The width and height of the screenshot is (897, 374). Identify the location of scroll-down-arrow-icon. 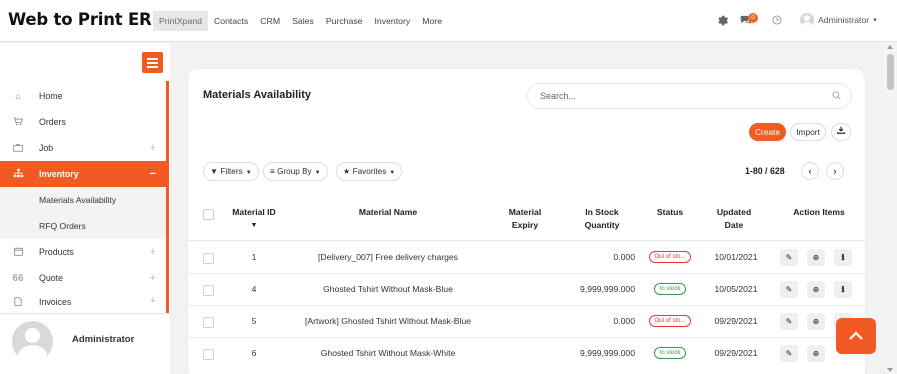
(890, 370).